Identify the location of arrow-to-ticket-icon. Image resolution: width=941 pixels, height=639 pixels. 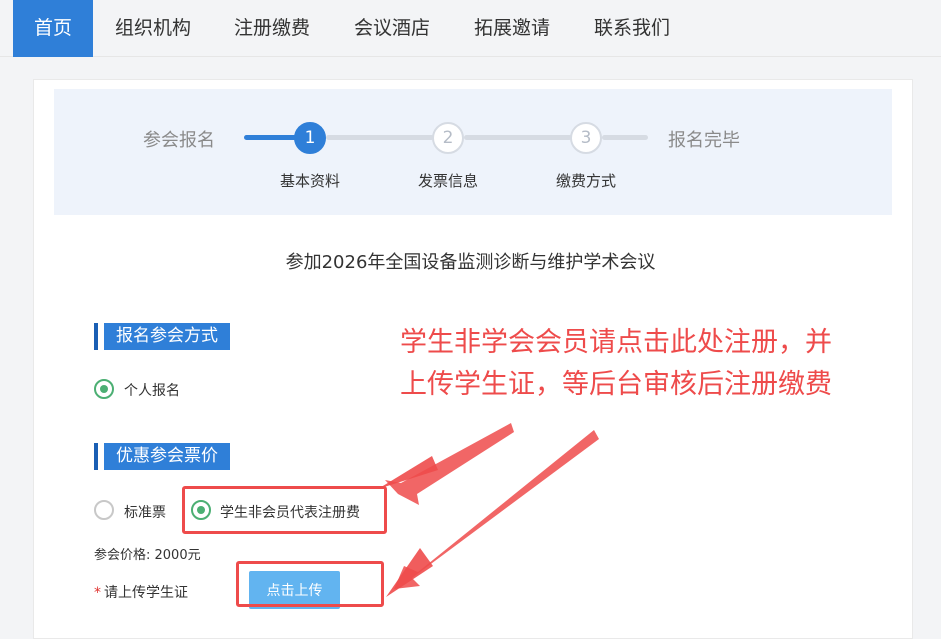
(446, 464).